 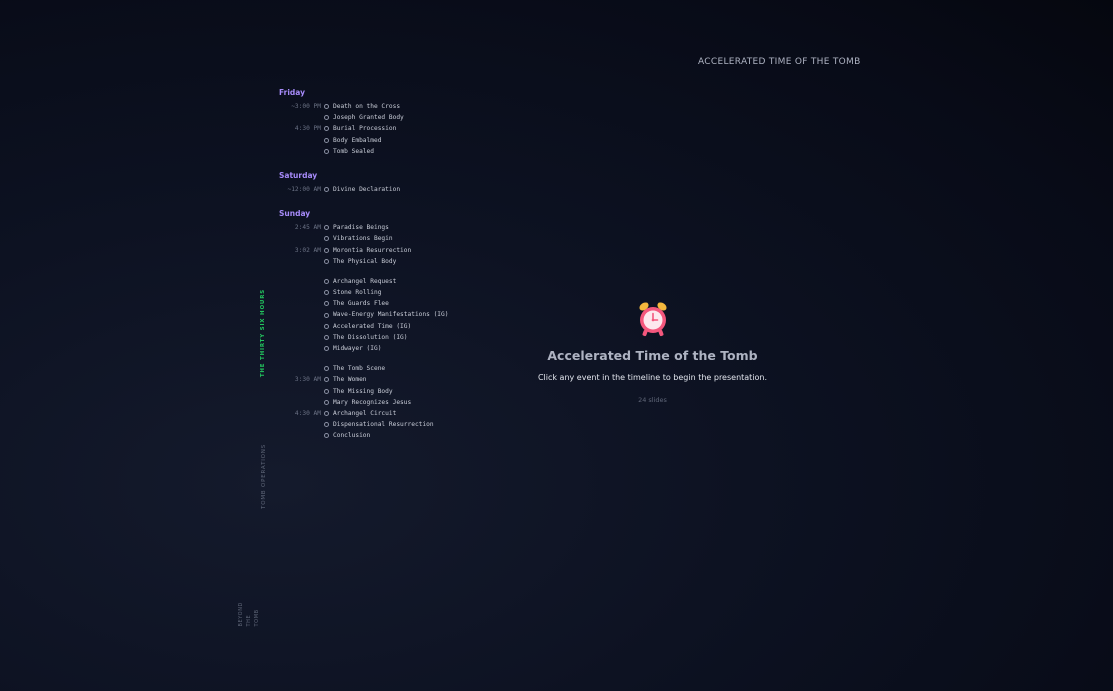 What do you see at coordinates (257, 618) in the screenshot?
I see `section-label-beyond-line-3: TOMB` at bounding box center [257, 618].